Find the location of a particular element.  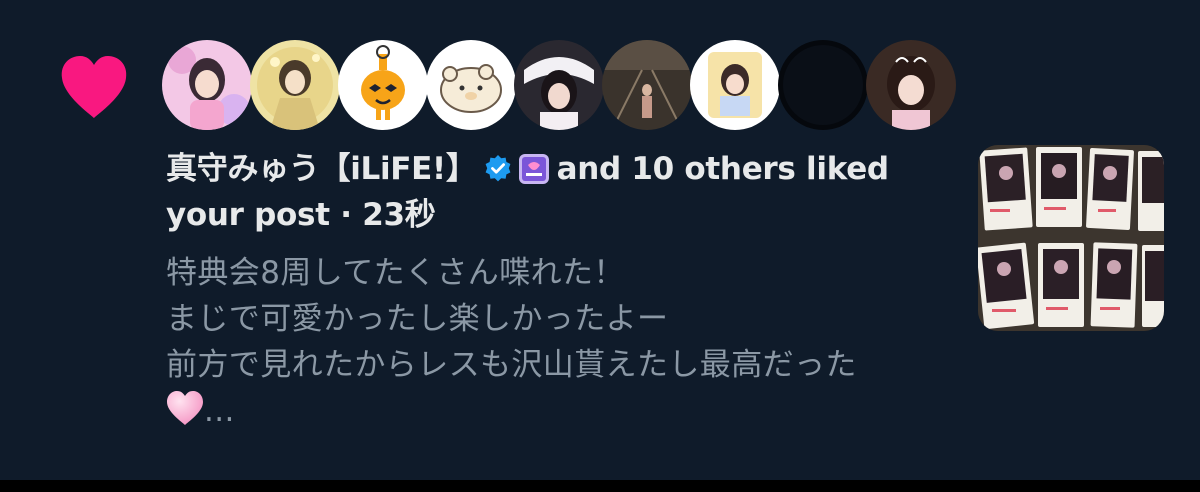

photo-thumbnail is located at coordinates (1071, 238).